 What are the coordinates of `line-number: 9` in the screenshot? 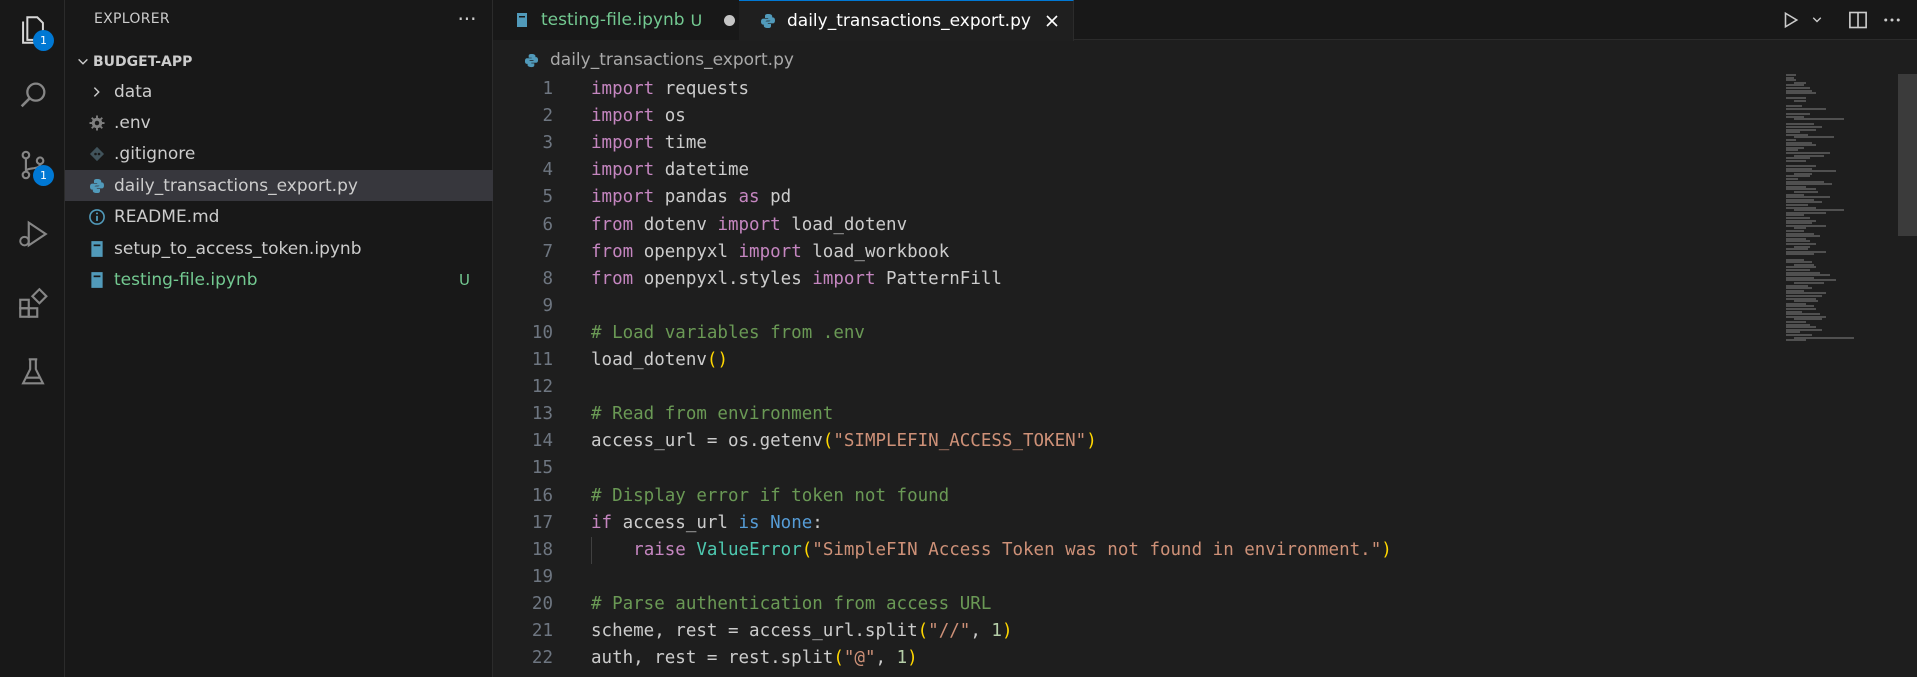 It's located at (547, 305).